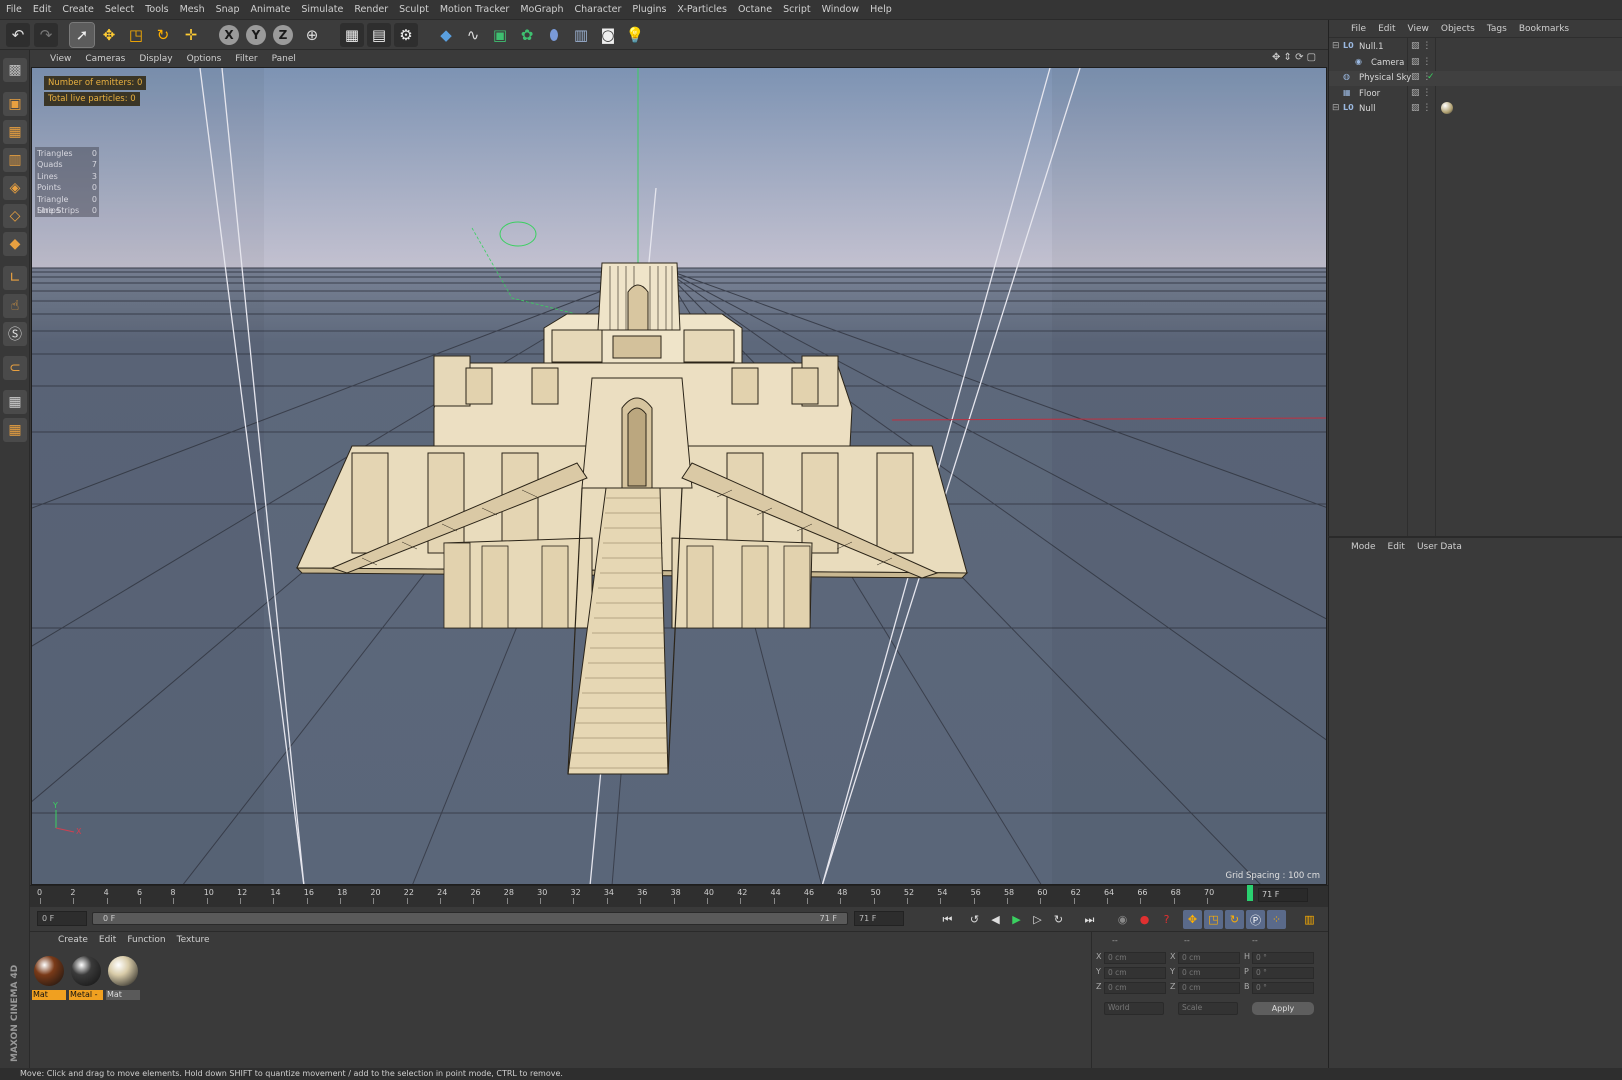 This screenshot has width=1622, height=1080. I want to click on render-picture-viewer-icon: ▤, so click(379, 35).